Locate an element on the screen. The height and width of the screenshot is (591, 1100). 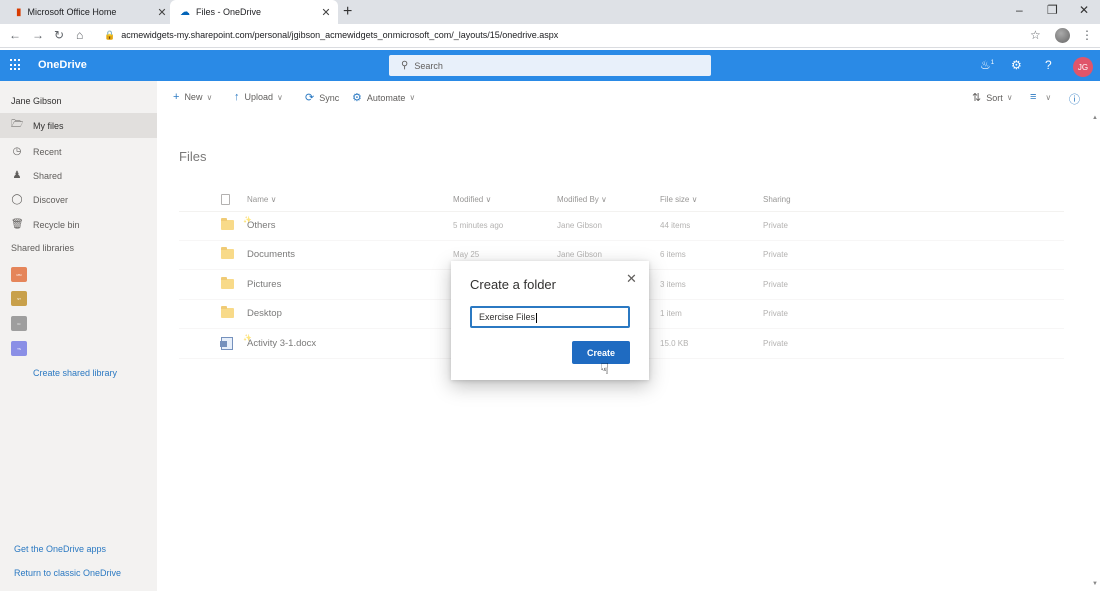
nav-item-discover: ◯ Discover is located at coordinates (78, 199).